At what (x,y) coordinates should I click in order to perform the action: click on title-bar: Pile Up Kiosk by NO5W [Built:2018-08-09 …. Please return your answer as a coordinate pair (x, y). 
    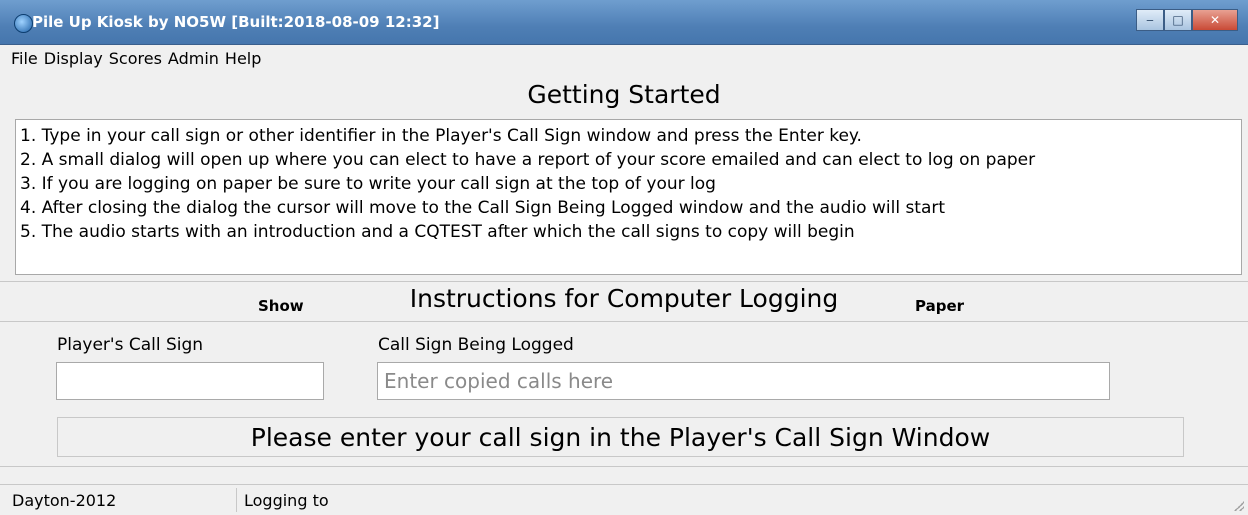
    Looking at the image, I should click on (624, 22).